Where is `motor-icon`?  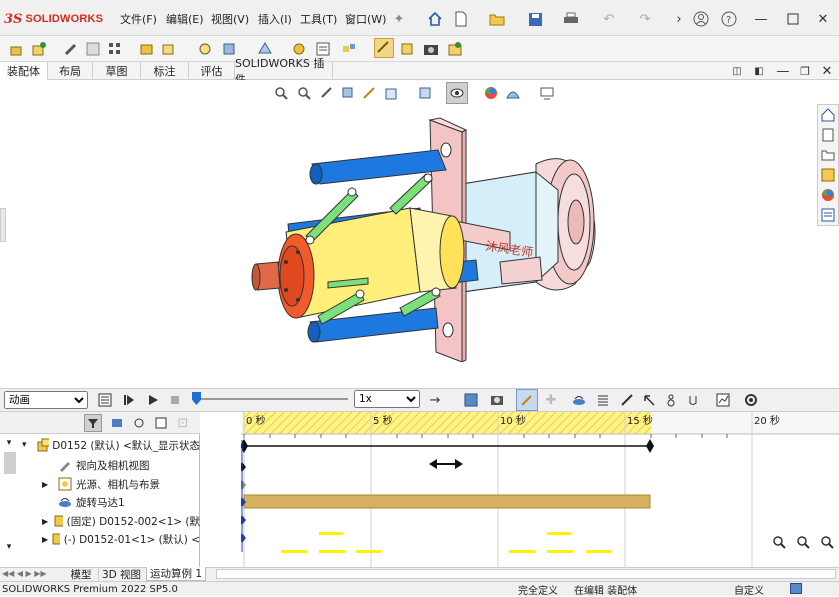
motor-icon is located at coordinates (579, 400).